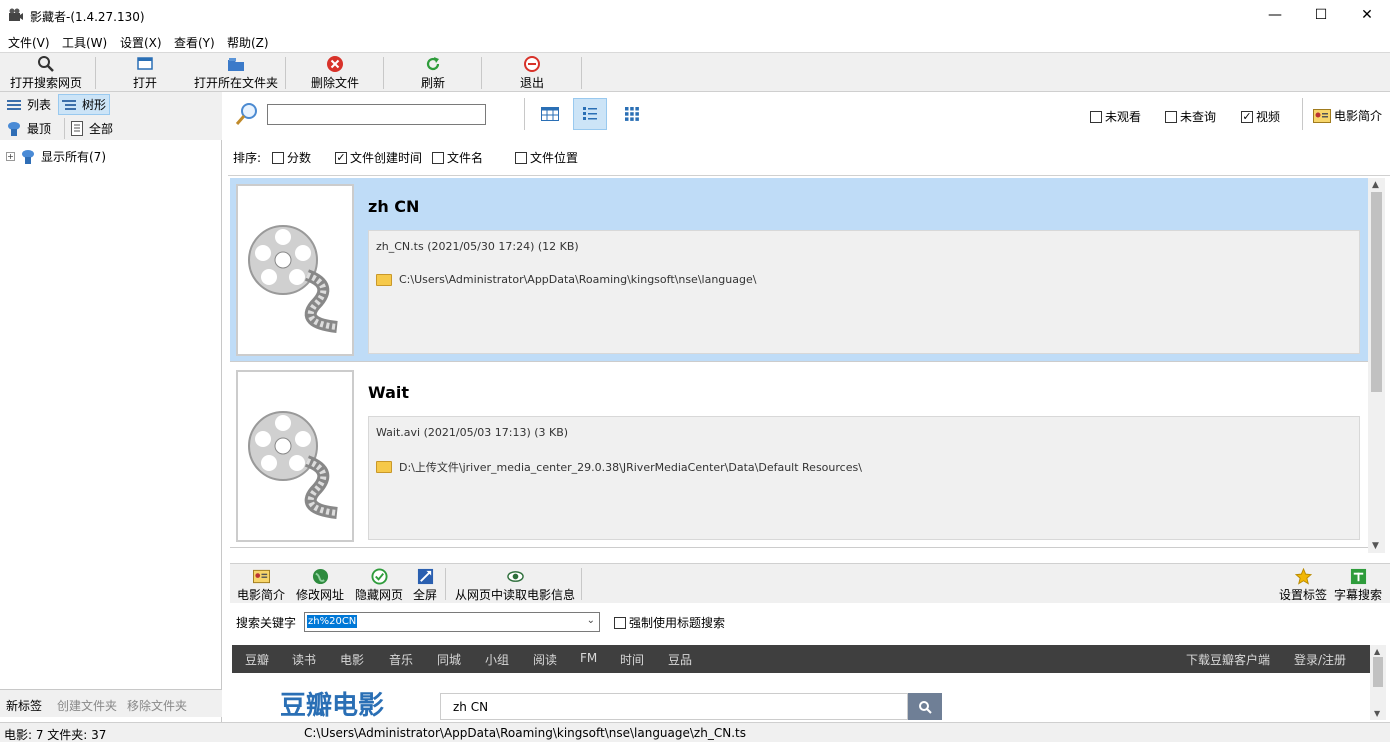 Image resolution: width=1390 pixels, height=743 pixels. Describe the element at coordinates (84, 104) in the screenshot. I see `tree-view-button: 树形` at that location.